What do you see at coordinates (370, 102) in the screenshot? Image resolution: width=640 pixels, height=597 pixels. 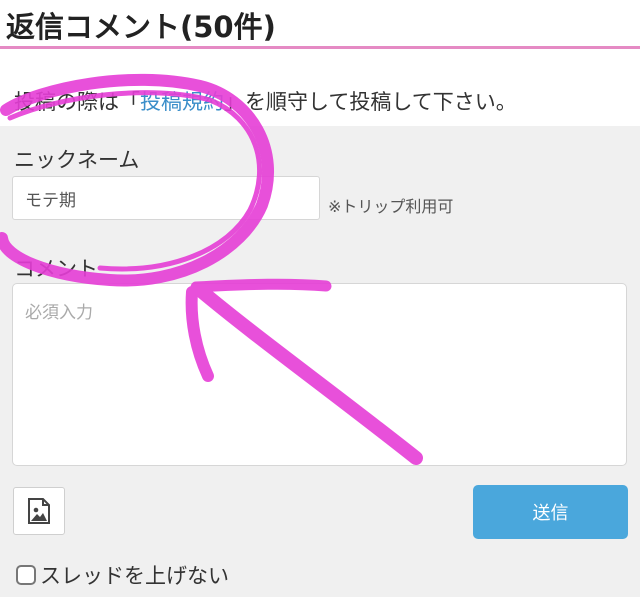 I see `notice-text-after: 」を順守して投稿して下さい。` at bounding box center [370, 102].